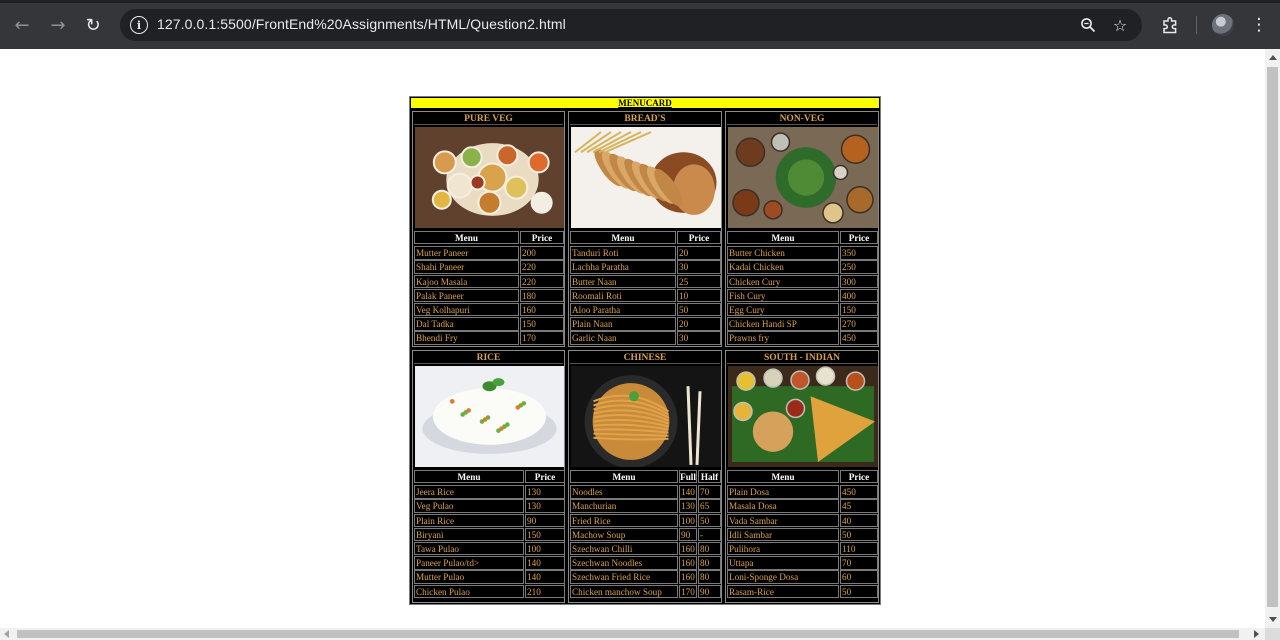 The image size is (1280, 640). Describe the element at coordinates (1273, 619) in the screenshot. I see `scroll-down-arrow-icon` at that location.